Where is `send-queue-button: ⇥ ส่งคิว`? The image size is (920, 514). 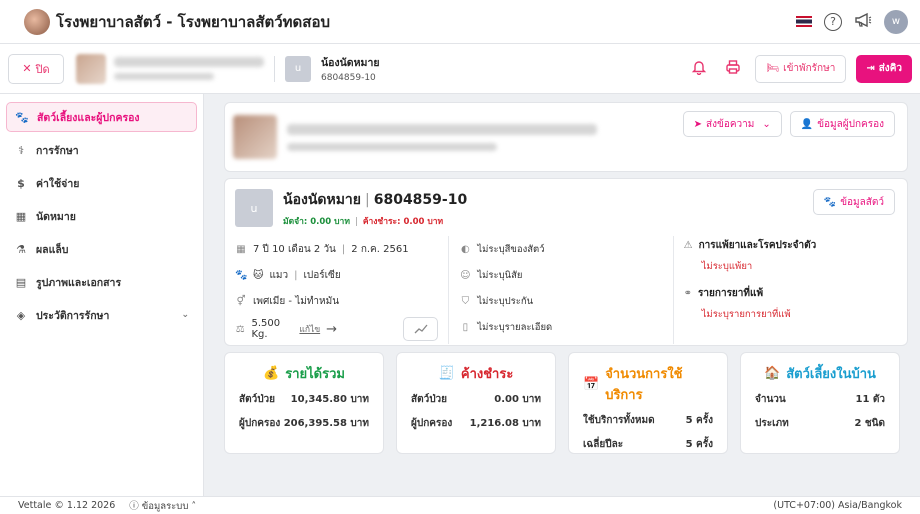
send-queue-button: ⇥ ส่งคิว is located at coordinates (884, 68).